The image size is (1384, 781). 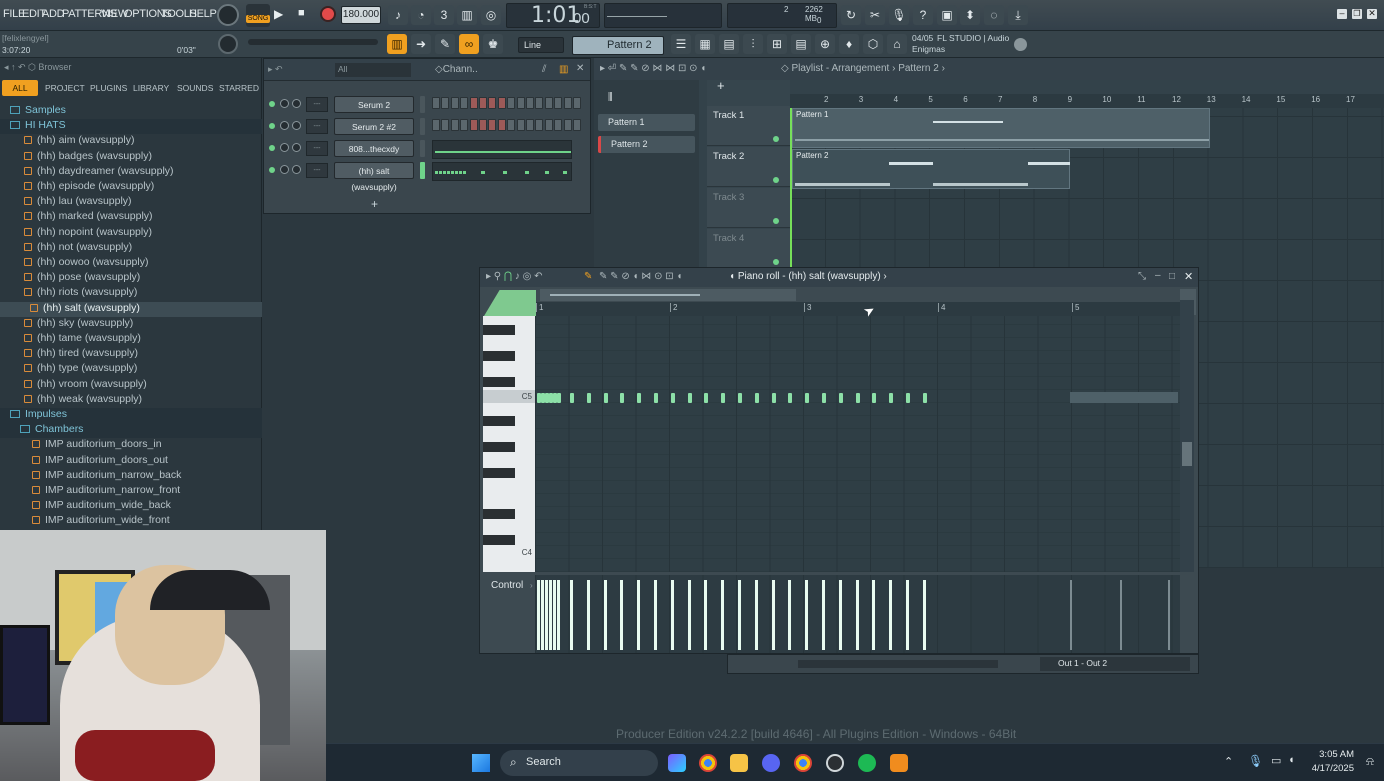 What do you see at coordinates (131, 369) in the screenshot?
I see `browser-item: (hh) type (wavsupply)` at bounding box center [131, 369].